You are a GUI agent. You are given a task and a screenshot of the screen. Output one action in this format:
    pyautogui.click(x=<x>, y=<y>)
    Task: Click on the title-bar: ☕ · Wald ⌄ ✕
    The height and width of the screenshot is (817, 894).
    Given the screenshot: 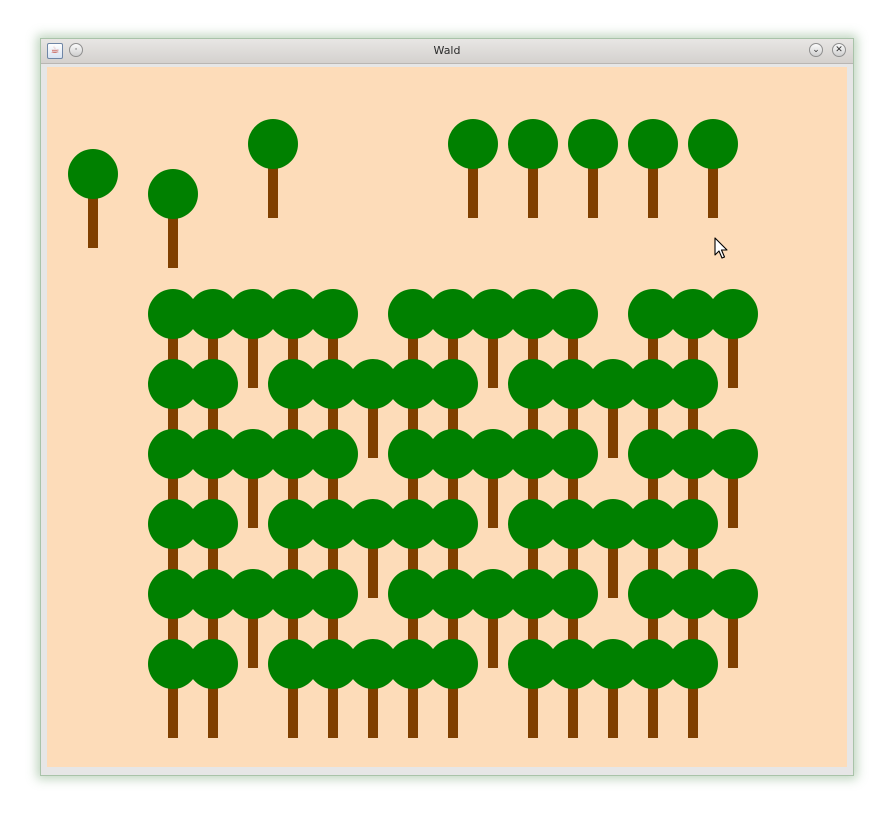 What is the action you would take?
    pyautogui.click(x=447, y=51)
    